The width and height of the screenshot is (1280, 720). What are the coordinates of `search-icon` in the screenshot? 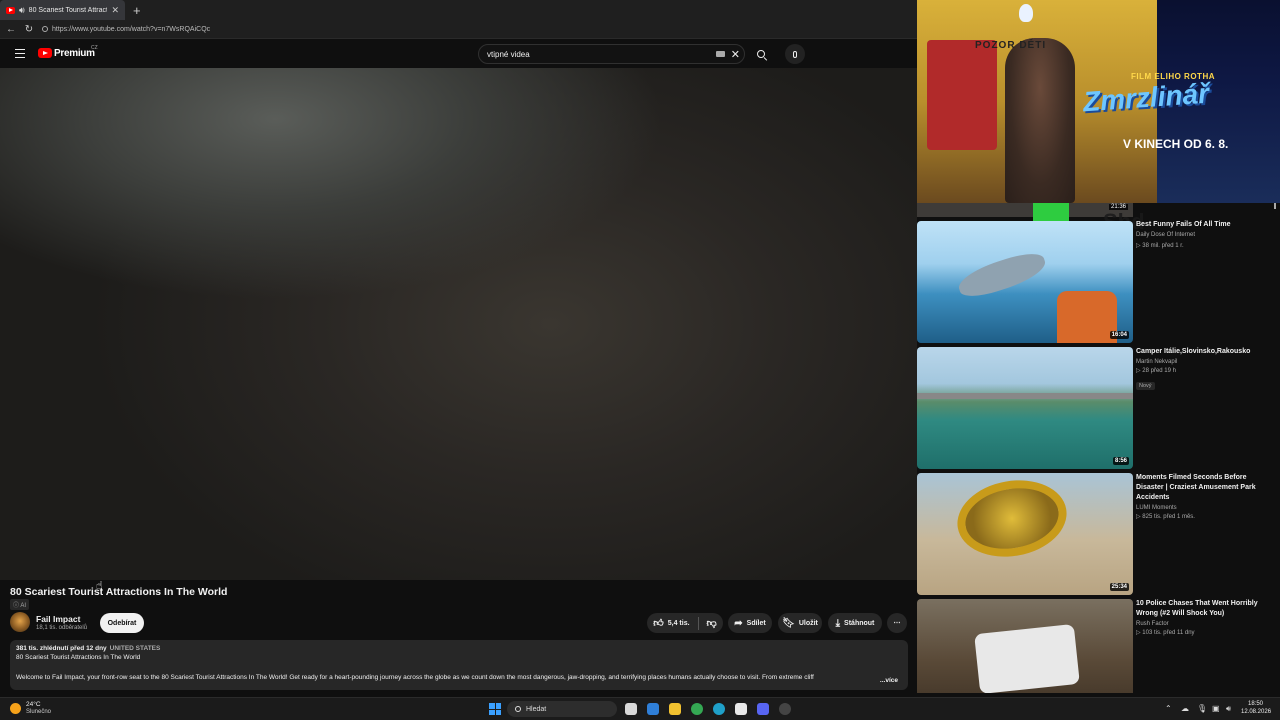 It's located at (761, 54).